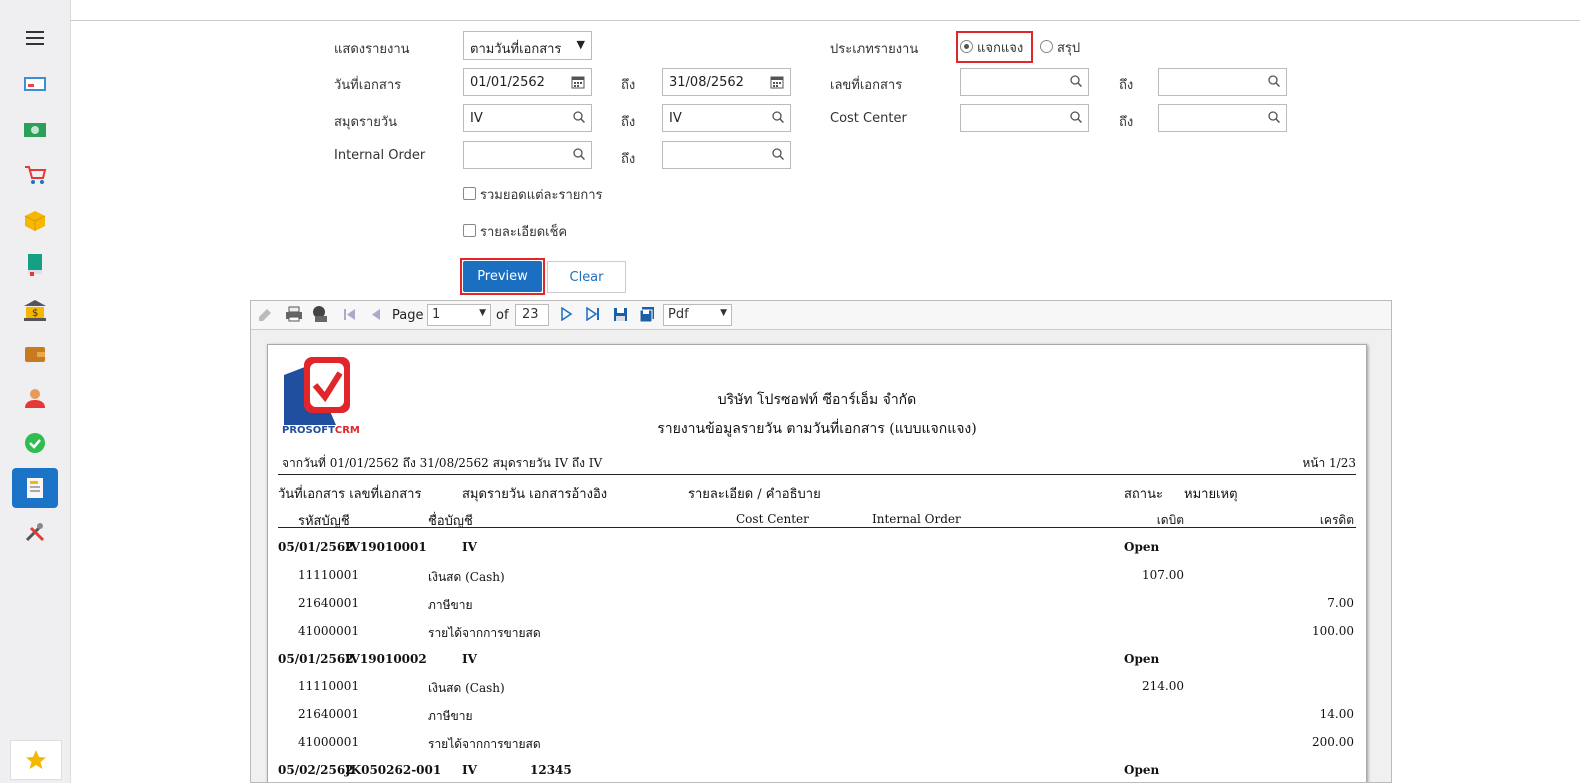 The width and height of the screenshot is (1580, 783). What do you see at coordinates (1024, 118) in the screenshot?
I see `cost-center-from-input` at bounding box center [1024, 118].